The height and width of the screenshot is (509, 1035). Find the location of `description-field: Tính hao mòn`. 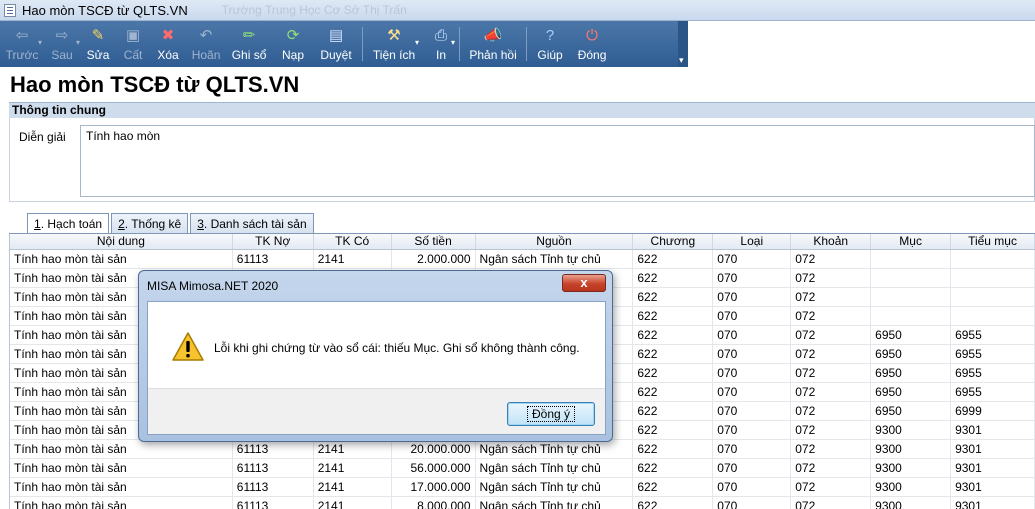

description-field: Tính hao mòn is located at coordinates (557, 161).